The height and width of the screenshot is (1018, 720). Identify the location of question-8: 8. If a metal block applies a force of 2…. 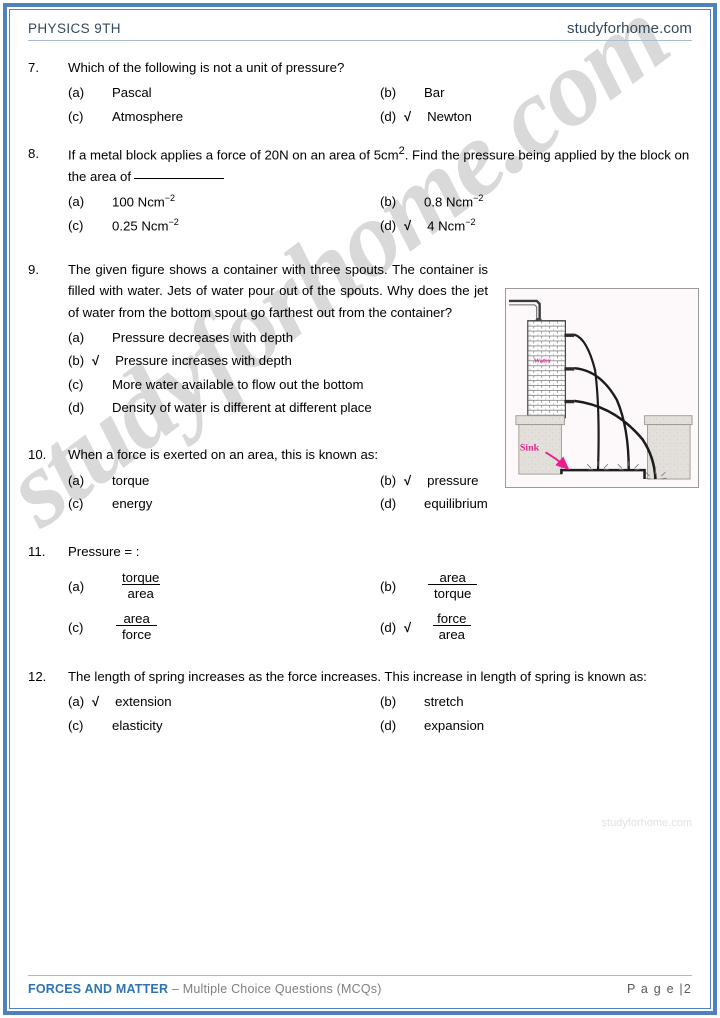
(360, 190).